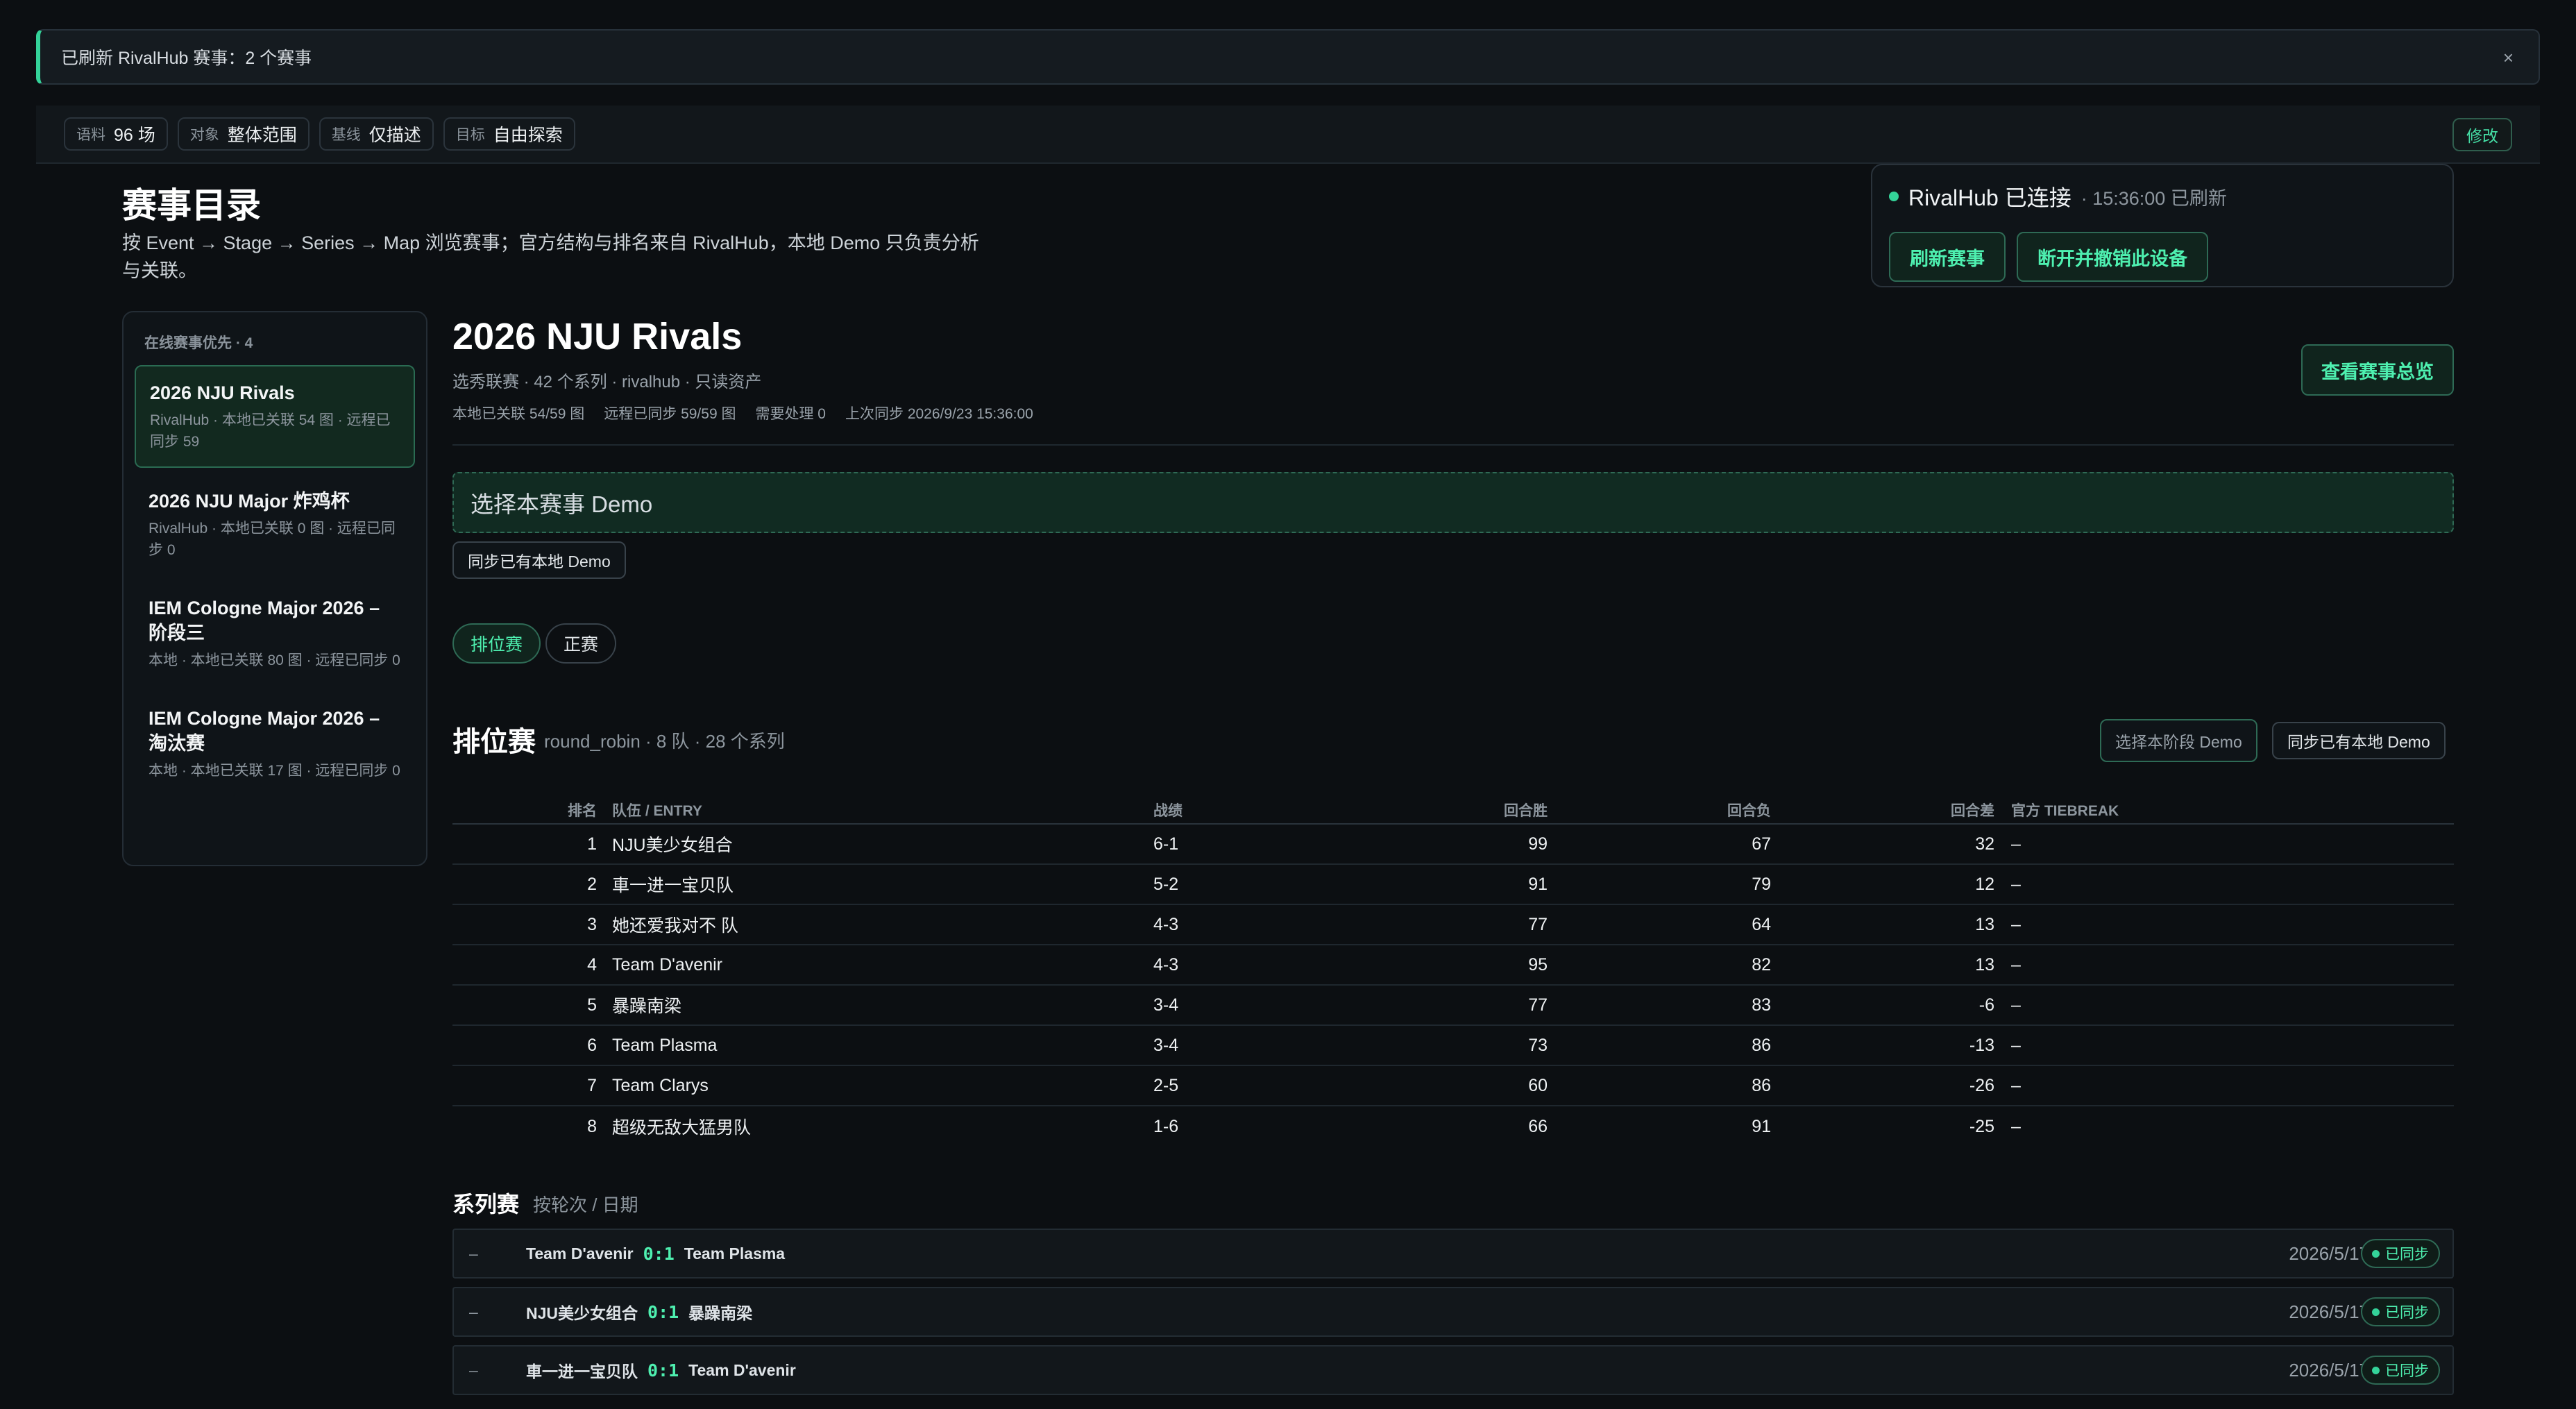 This screenshot has height=1409, width=2576. Describe the element at coordinates (2378, 370) in the screenshot. I see `event-overview-button: 查看赛事总览` at that location.